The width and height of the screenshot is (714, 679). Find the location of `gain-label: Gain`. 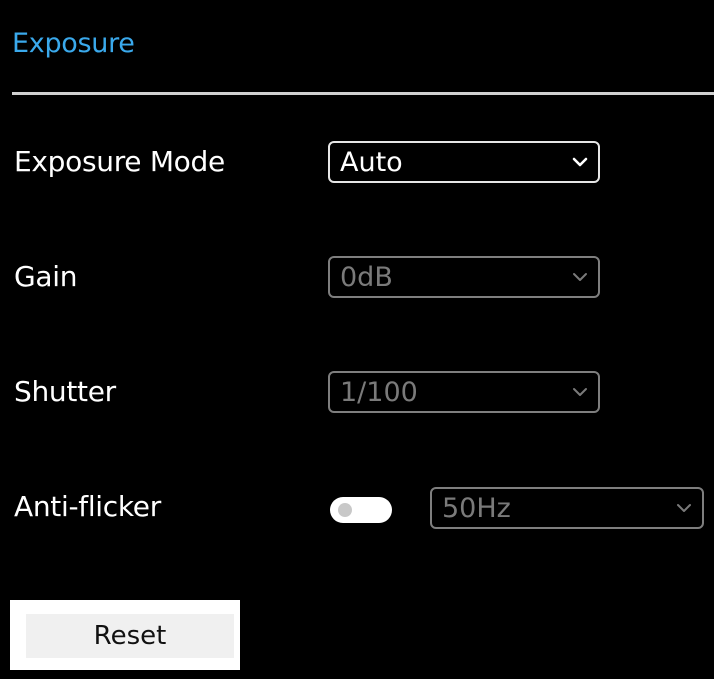

gain-label: Gain is located at coordinates (46, 276).